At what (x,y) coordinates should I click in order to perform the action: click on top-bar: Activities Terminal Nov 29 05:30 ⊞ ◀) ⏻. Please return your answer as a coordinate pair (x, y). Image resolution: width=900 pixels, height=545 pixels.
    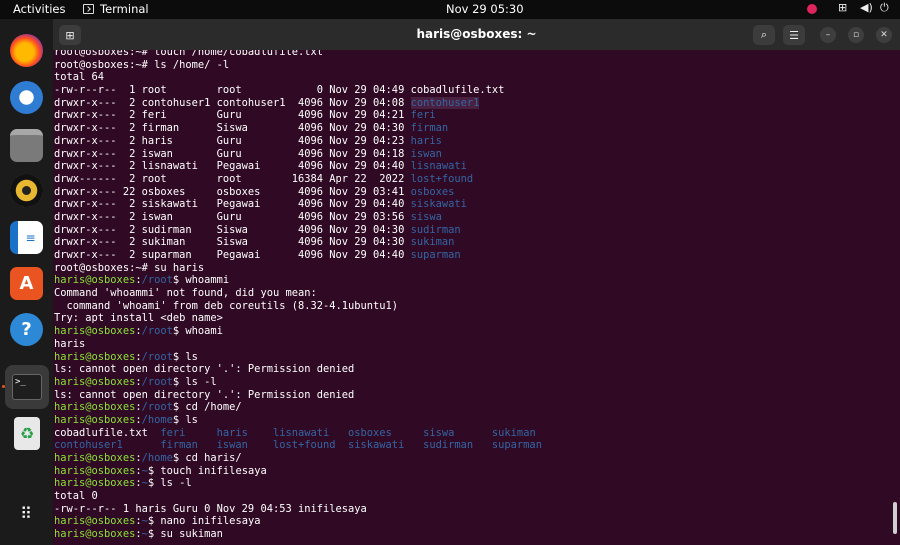
    Looking at the image, I should click on (450, 9).